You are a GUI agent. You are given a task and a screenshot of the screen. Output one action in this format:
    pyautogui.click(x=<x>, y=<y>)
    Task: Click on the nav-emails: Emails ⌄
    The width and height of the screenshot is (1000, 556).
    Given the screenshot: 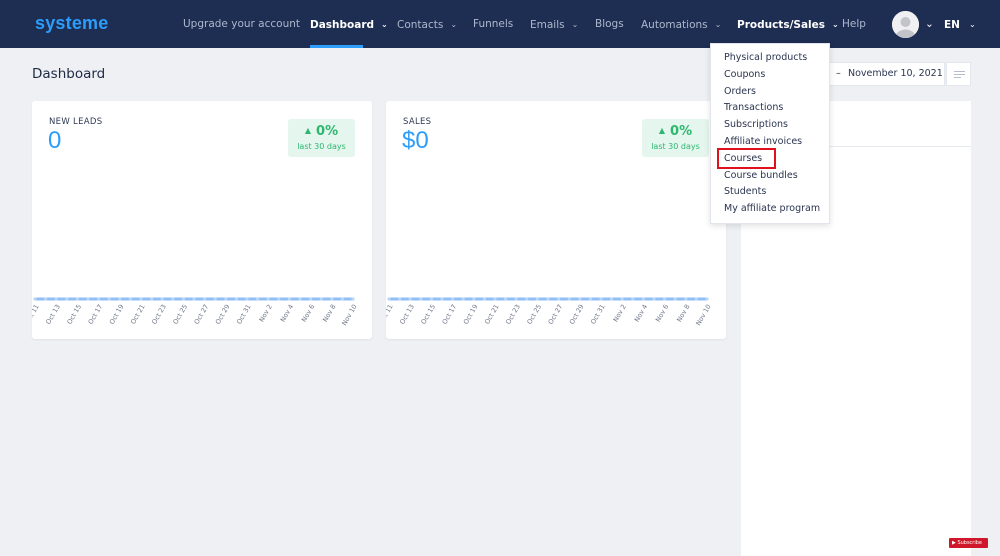 What is the action you would take?
    pyautogui.click(x=554, y=24)
    